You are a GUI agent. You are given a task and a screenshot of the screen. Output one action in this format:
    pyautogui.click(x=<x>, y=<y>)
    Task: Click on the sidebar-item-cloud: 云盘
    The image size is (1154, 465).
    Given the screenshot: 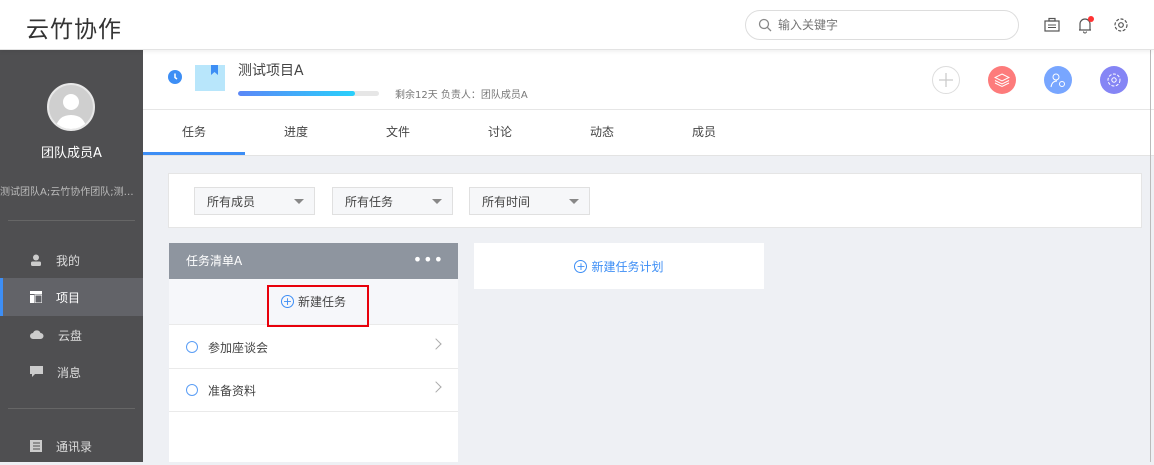 What is the action you would take?
    pyautogui.click(x=71, y=335)
    